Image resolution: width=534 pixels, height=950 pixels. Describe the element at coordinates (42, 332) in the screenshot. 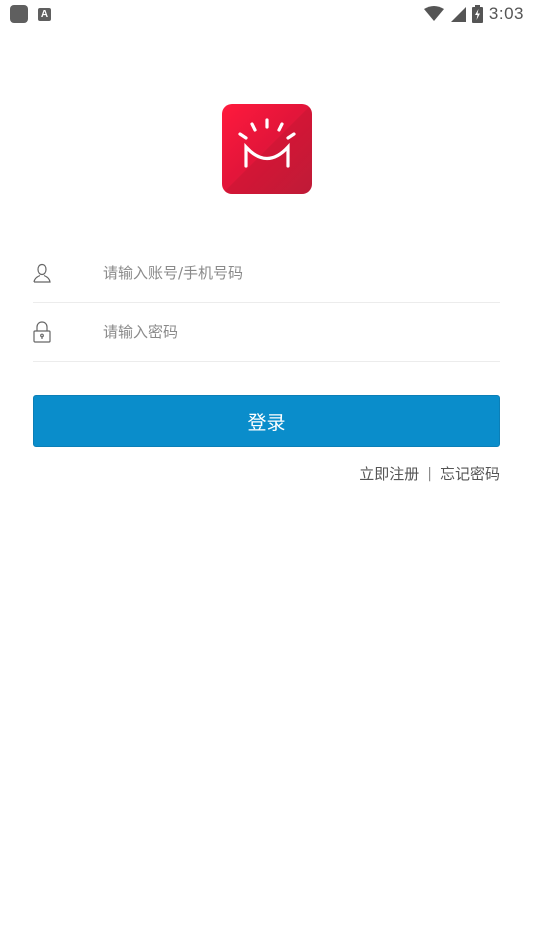

I see `lock-icon` at that location.